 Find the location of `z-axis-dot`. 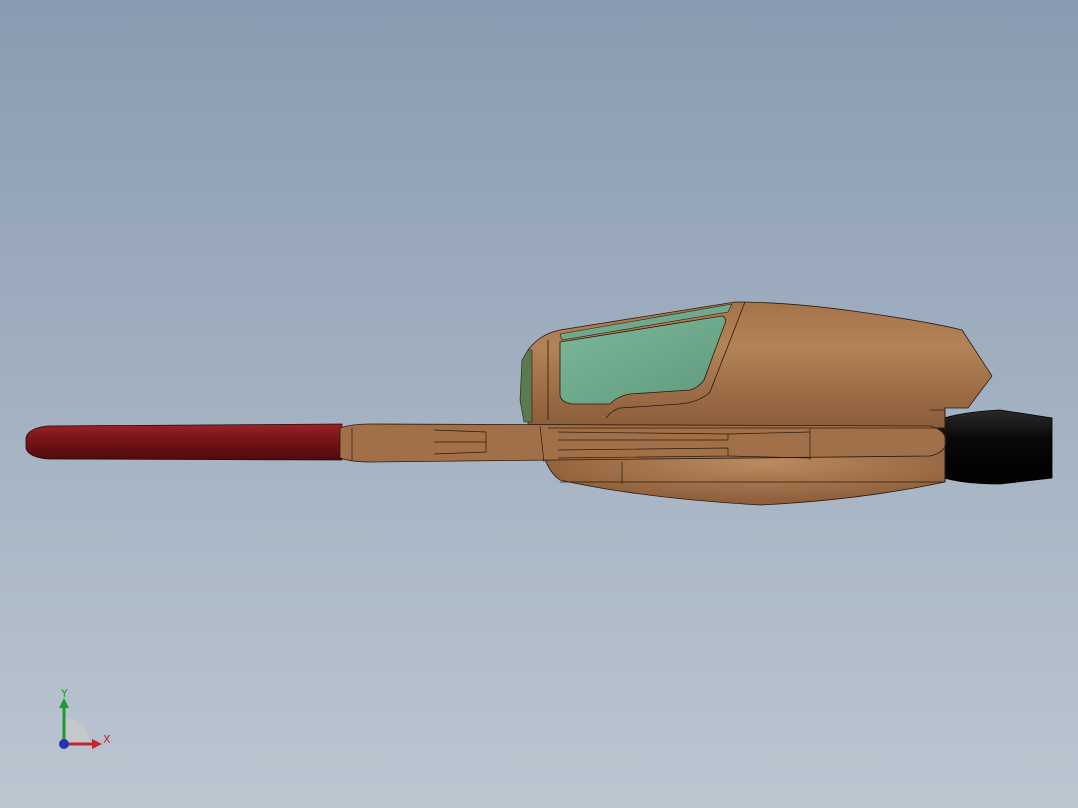

z-axis-dot is located at coordinates (64, 744).